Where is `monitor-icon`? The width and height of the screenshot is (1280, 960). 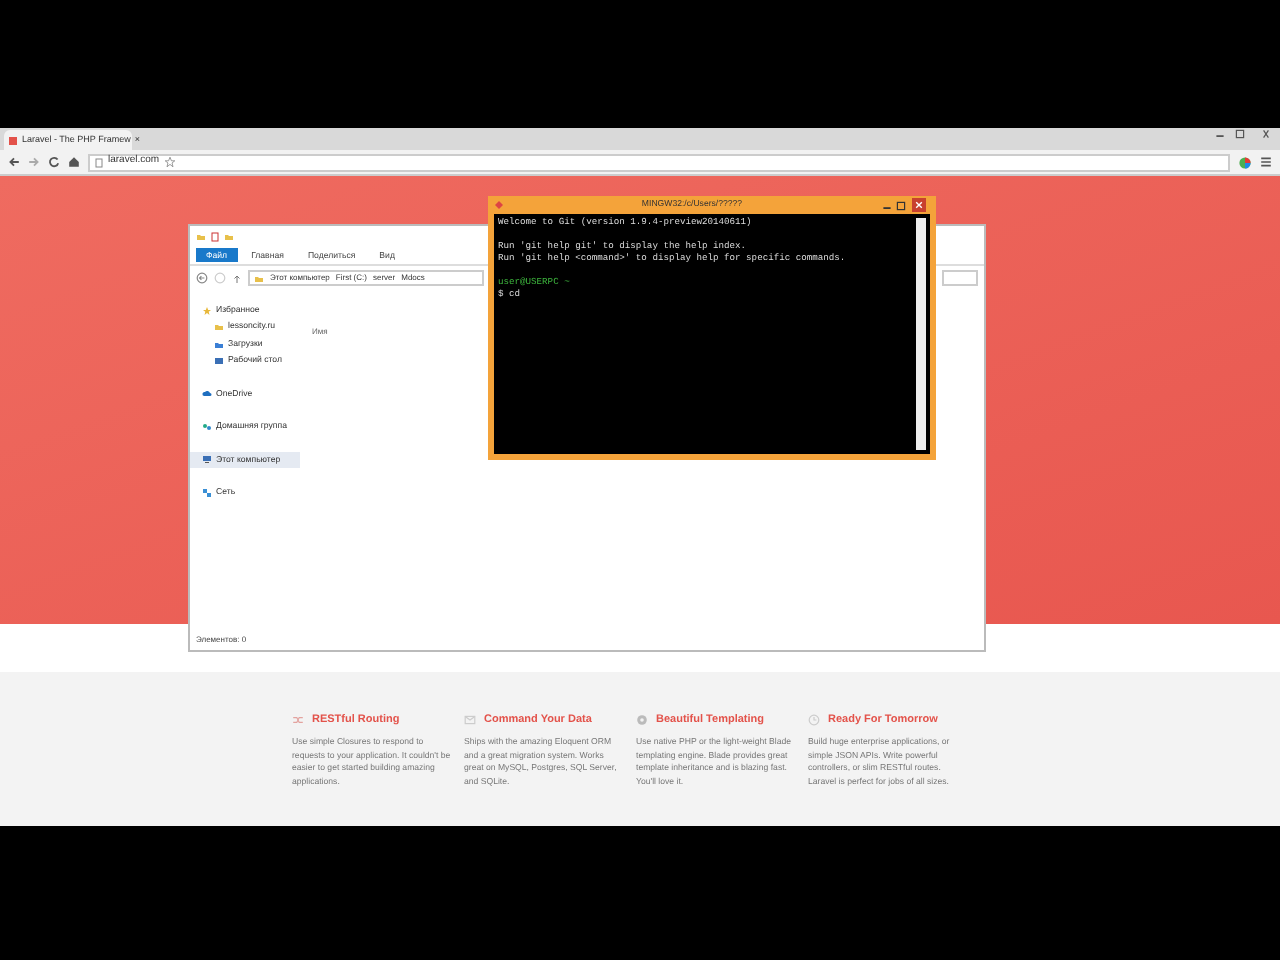
monitor-icon is located at coordinates (219, 361).